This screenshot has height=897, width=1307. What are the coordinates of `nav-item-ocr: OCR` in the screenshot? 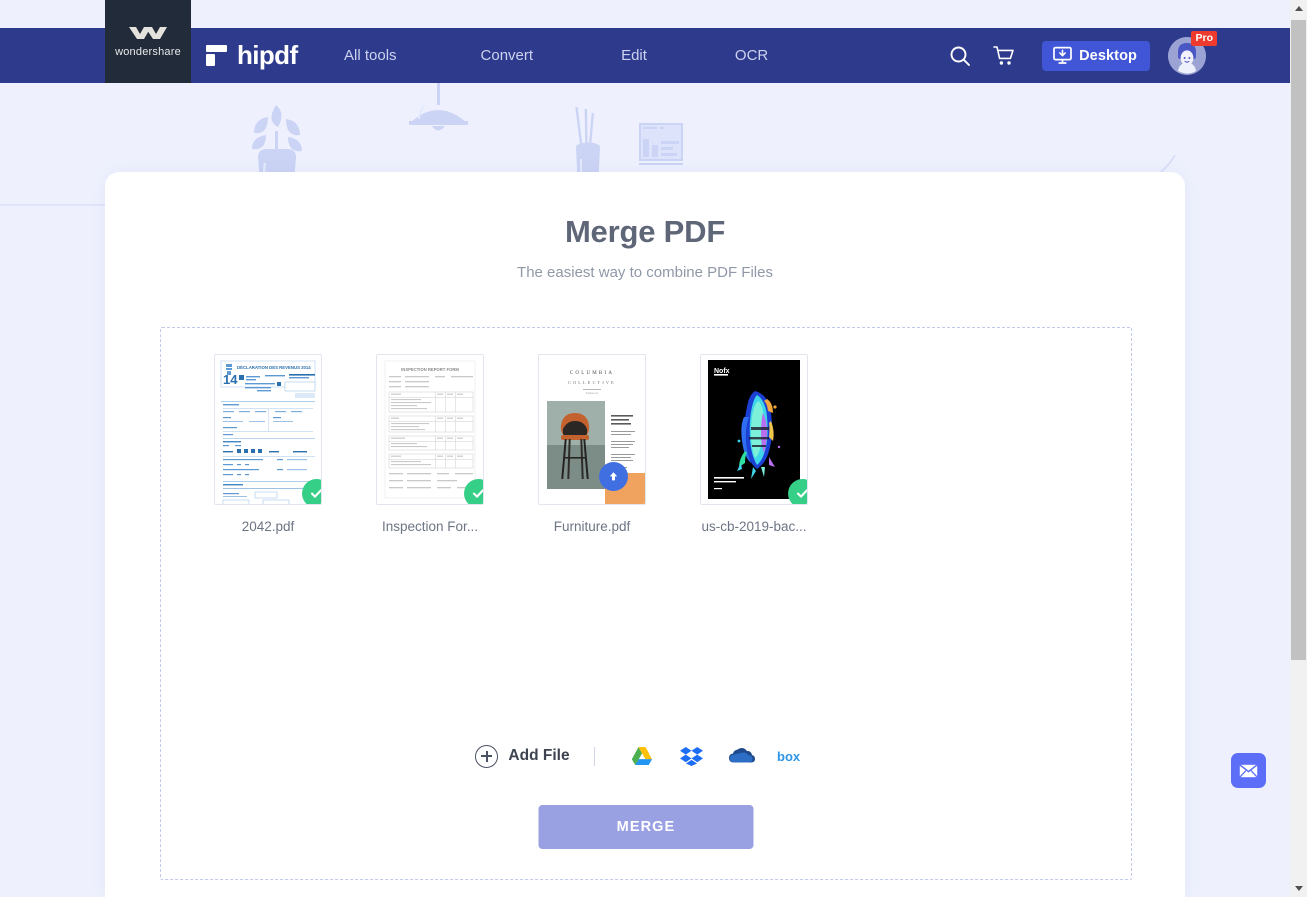 It's located at (751, 55).